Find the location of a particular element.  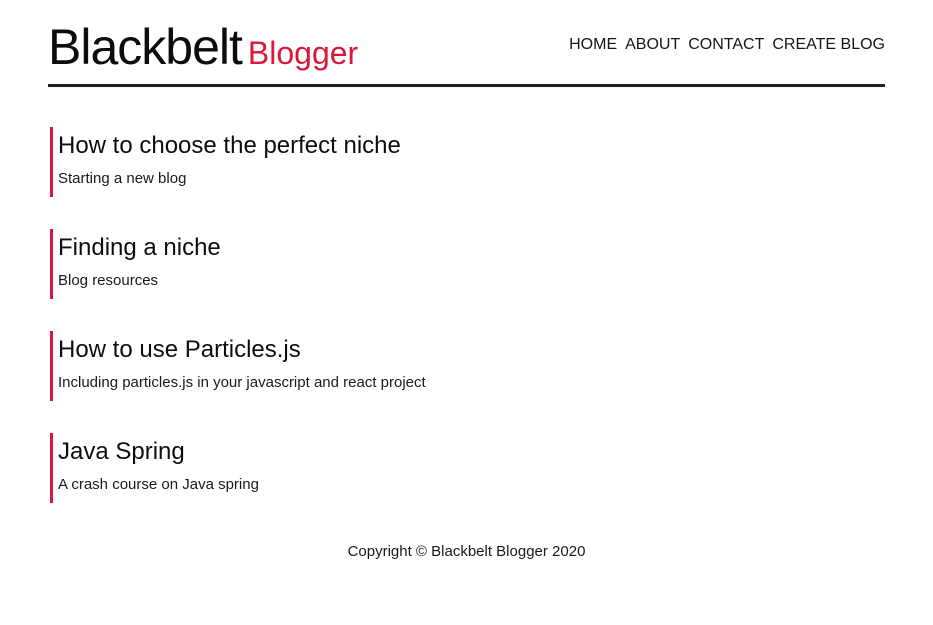

copyright-text: Copyright © Blackbelt Blogger 2020 is located at coordinates (466, 551).